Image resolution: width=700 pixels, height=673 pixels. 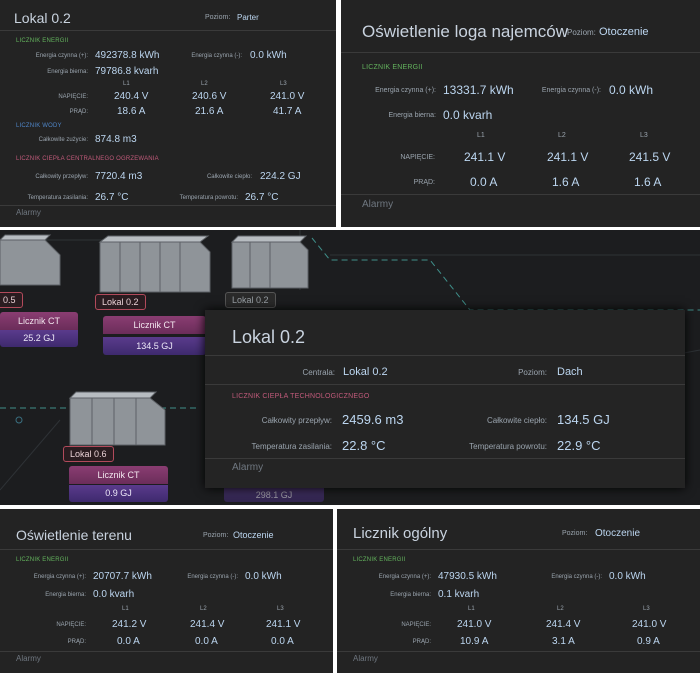 I want to click on prad-l2: 21.6 A, so click(x=209, y=111).